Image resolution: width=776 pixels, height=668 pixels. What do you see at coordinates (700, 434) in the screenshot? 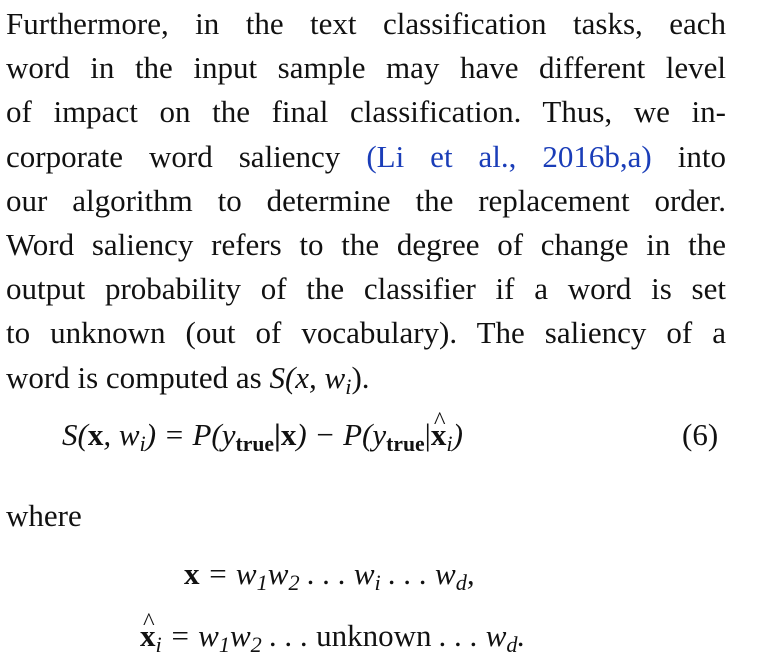
I see `equation-number: (6)` at bounding box center [700, 434].